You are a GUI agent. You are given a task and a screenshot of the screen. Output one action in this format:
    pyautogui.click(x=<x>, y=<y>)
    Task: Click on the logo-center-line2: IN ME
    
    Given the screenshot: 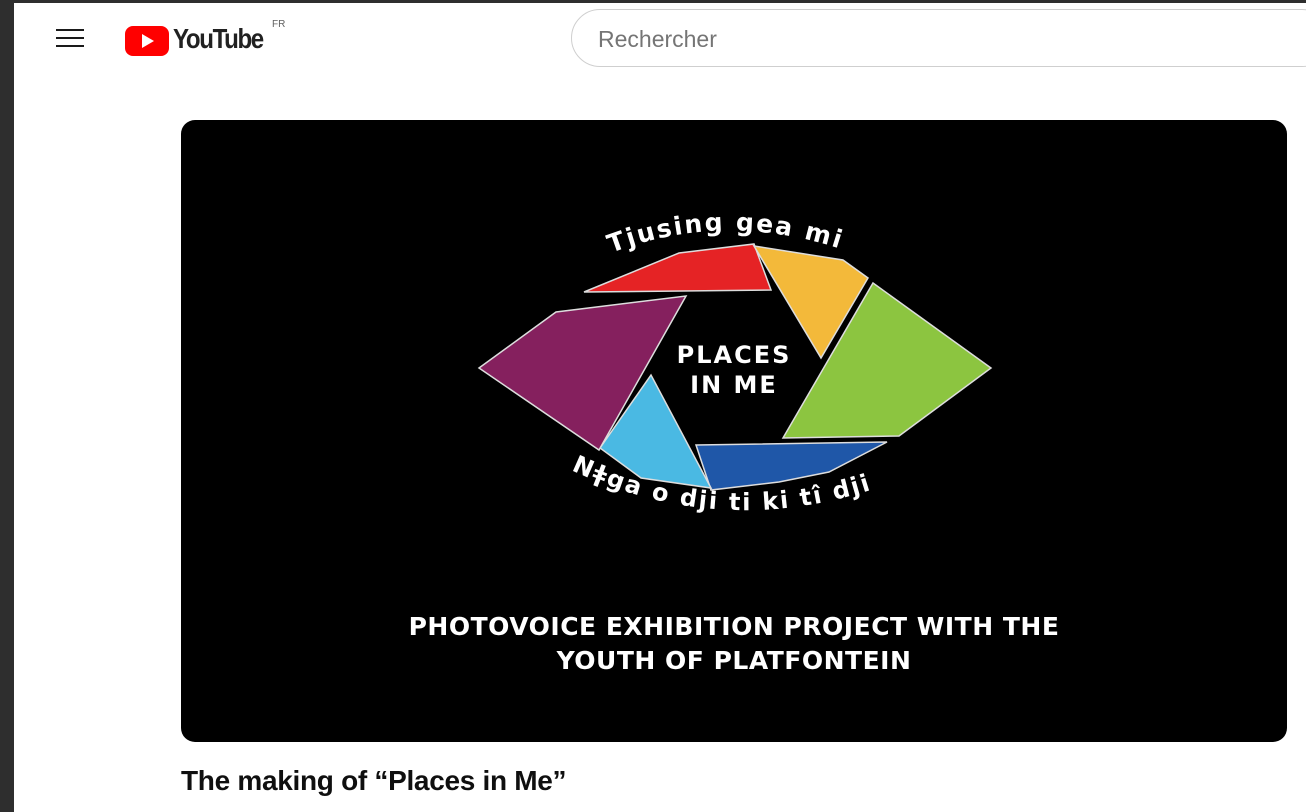 What is the action you would take?
    pyautogui.click(x=734, y=385)
    